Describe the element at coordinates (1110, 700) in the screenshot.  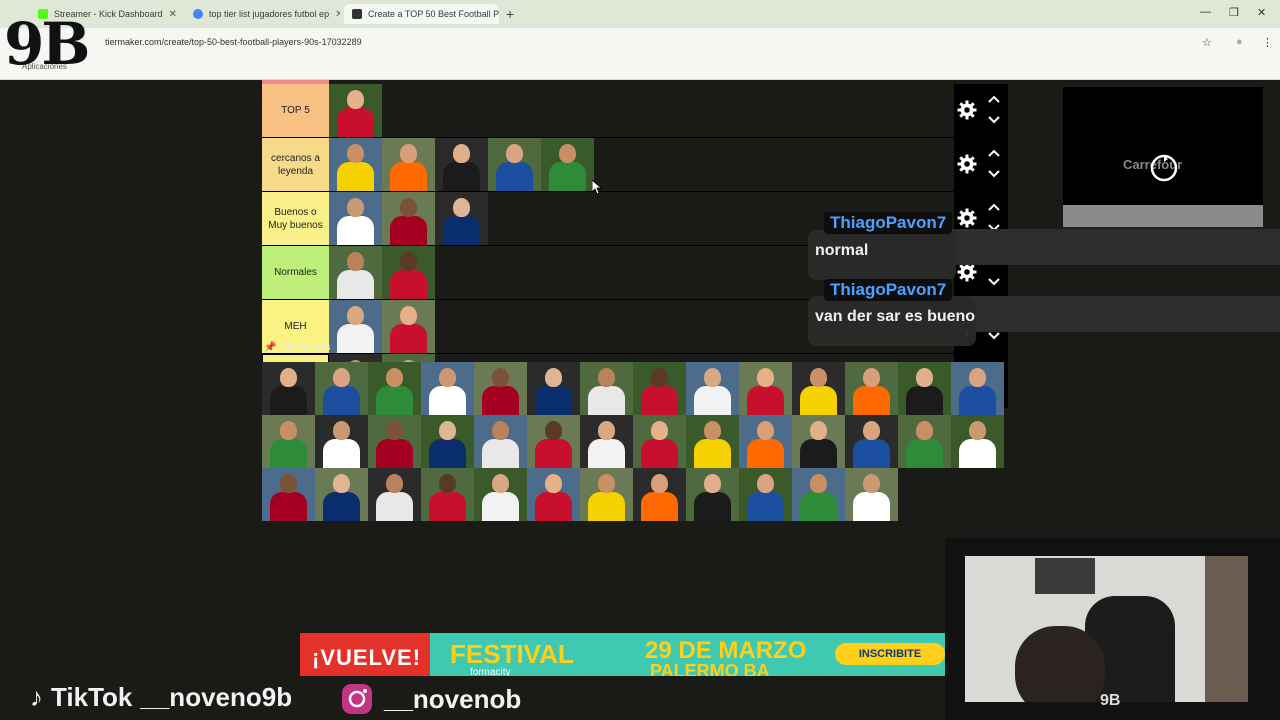
I see `cam-logo: 9B` at that location.